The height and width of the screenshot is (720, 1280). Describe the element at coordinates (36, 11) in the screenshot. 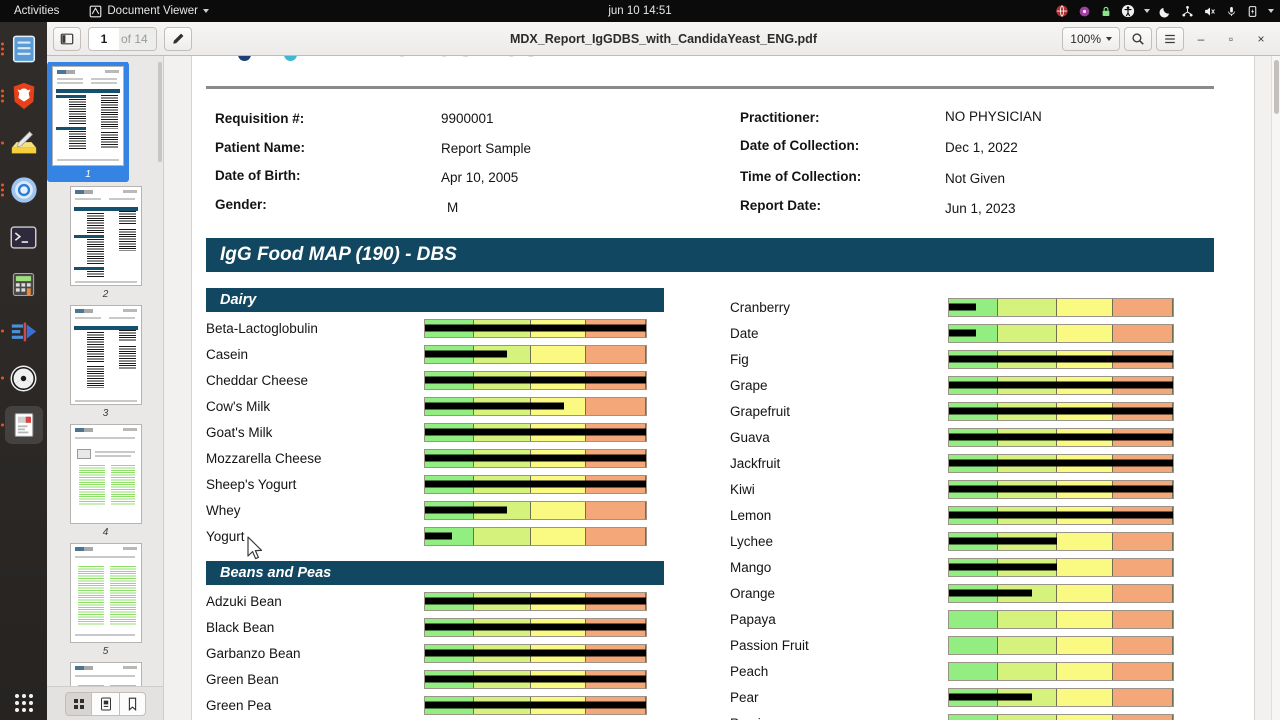

I see `activities-button: Activities` at that location.